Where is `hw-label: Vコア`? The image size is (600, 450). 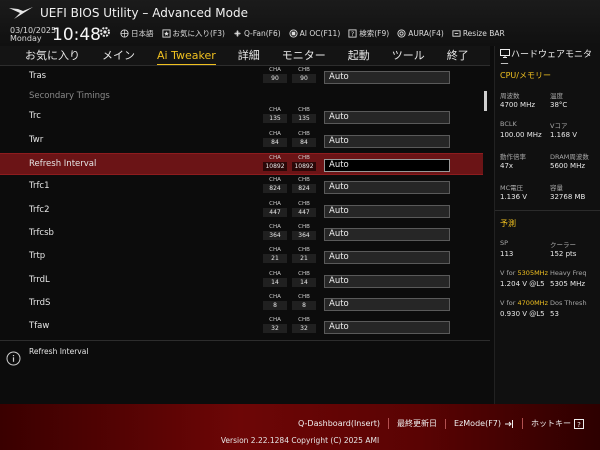
hw-label: Vコア is located at coordinates (559, 126).